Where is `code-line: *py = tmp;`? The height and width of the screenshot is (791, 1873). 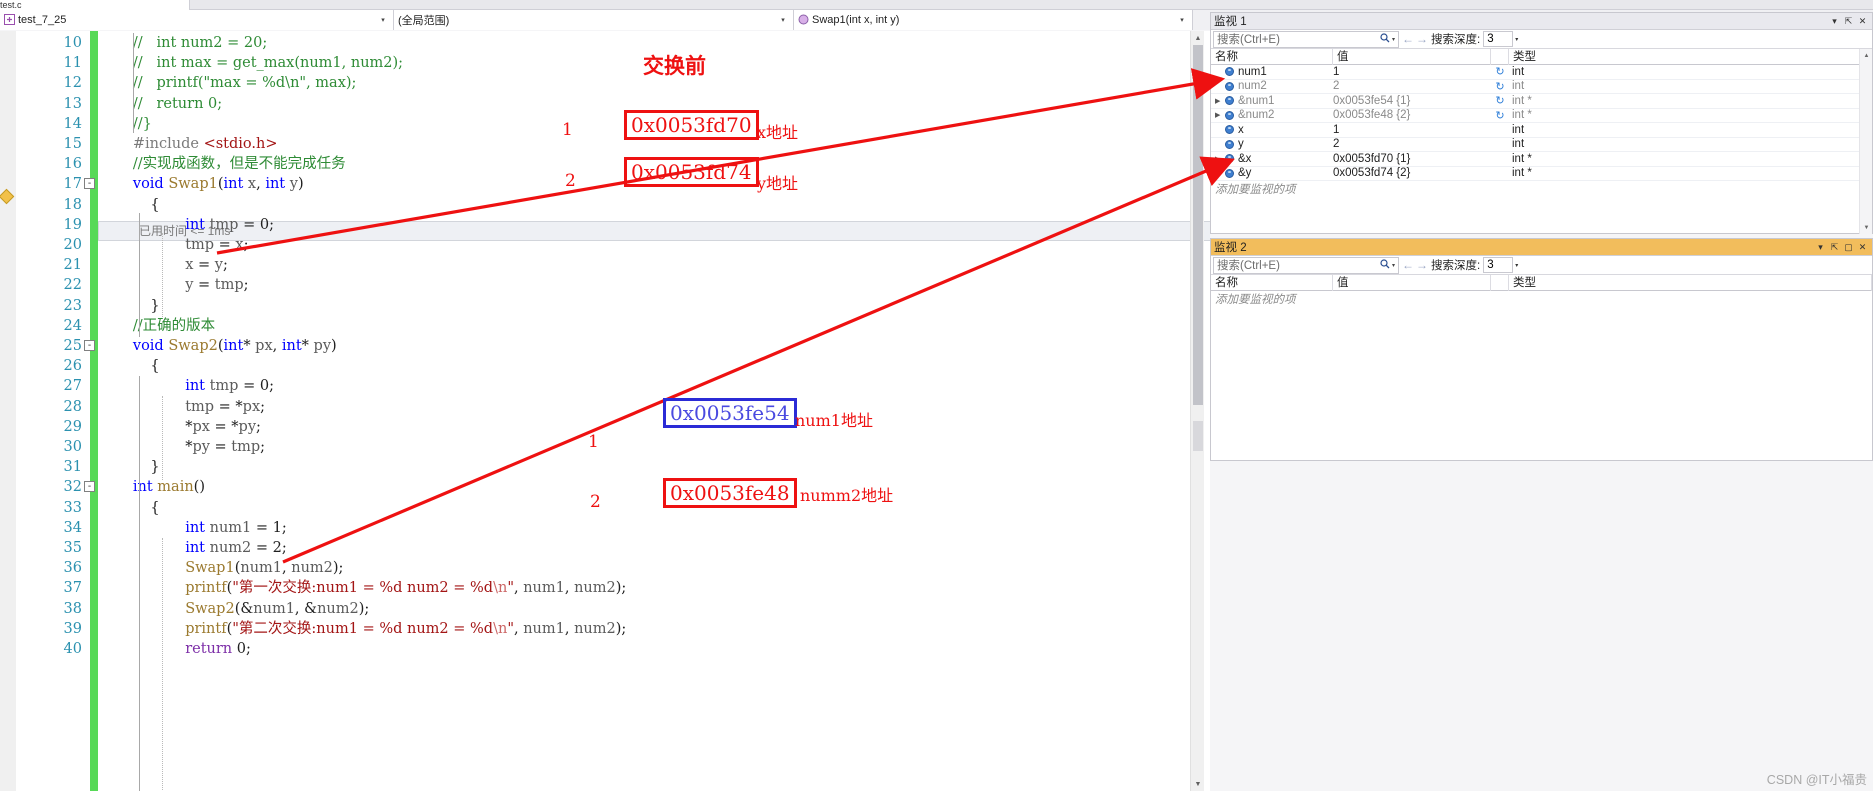 code-line: *py = tmp; is located at coordinates (654, 447).